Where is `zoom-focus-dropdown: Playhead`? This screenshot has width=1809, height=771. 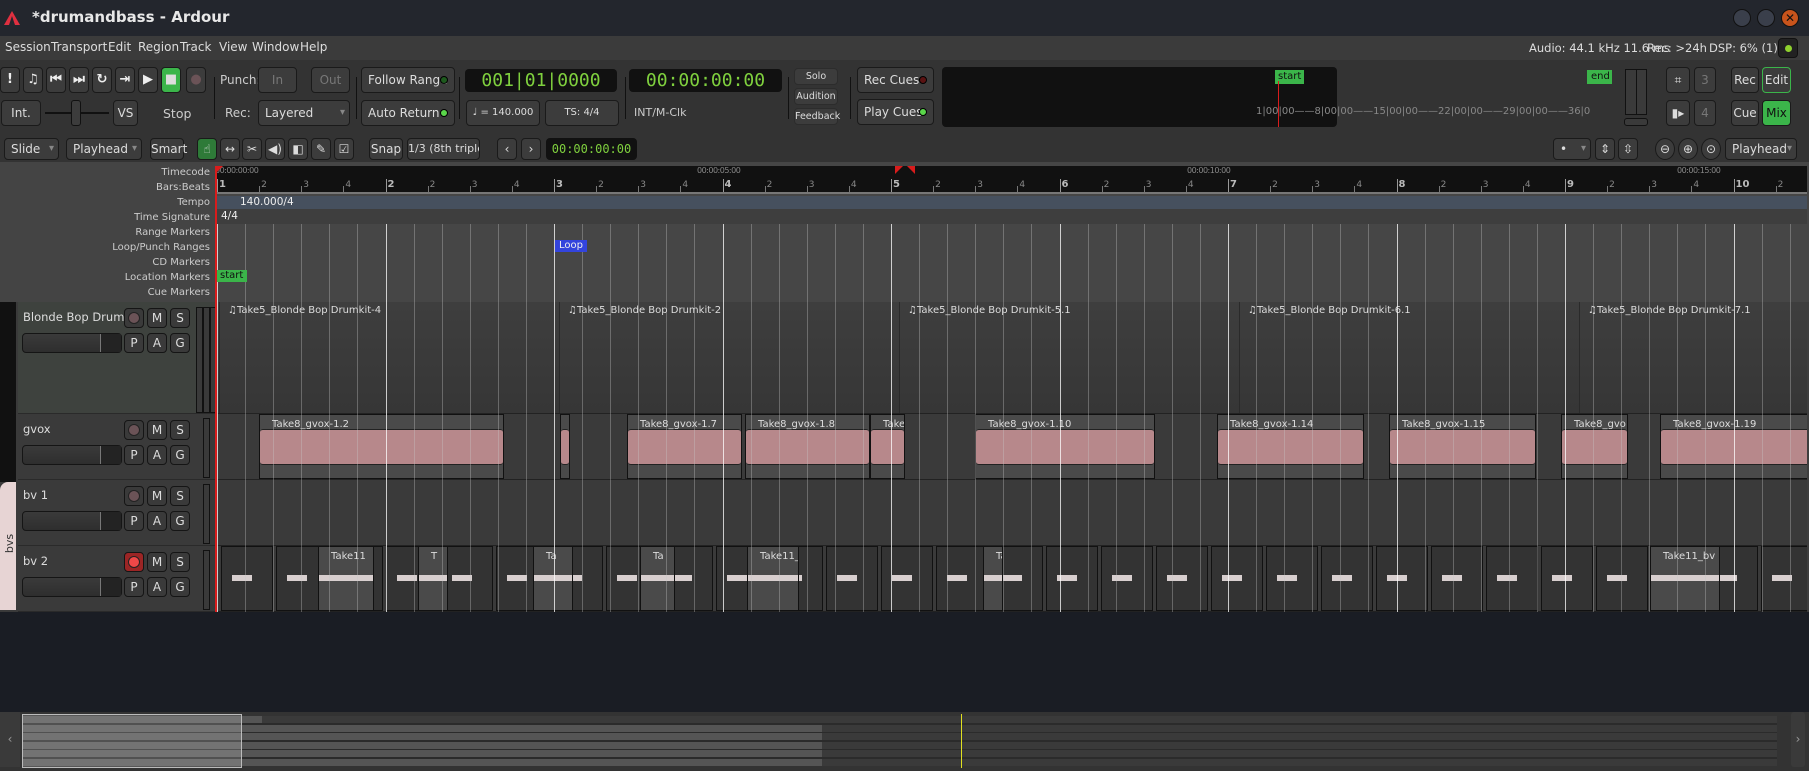
zoom-focus-dropdown: Playhead is located at coordinates (1761, 149).